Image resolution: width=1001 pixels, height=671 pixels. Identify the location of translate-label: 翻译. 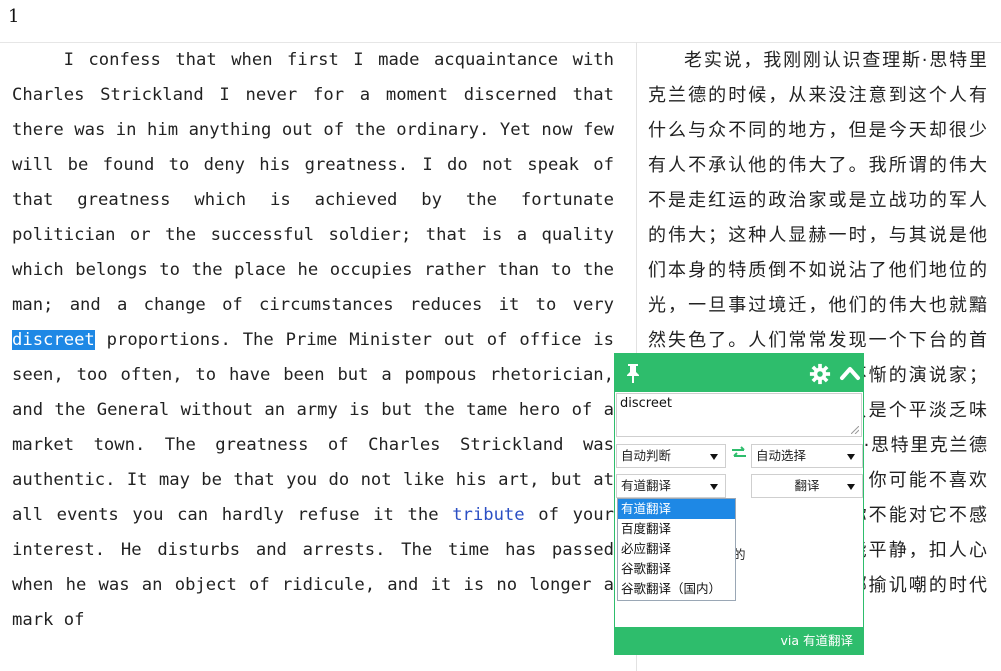
(807, 485).